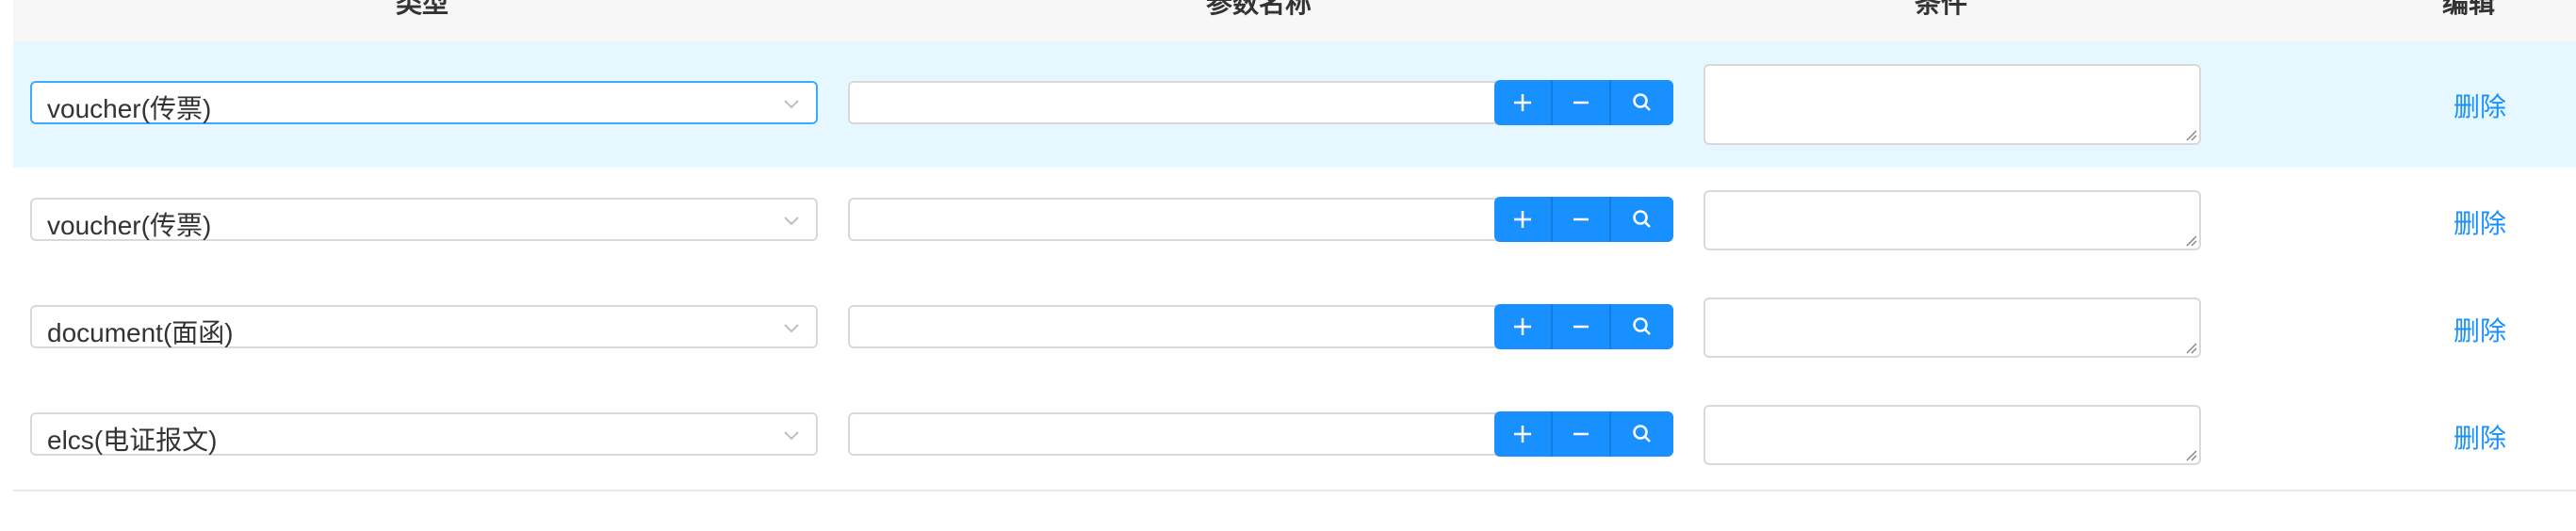 The height and width of the screenshot is (531, 2576). I want to click on column-header-param-name: 参数名称, so click(1259, 9).